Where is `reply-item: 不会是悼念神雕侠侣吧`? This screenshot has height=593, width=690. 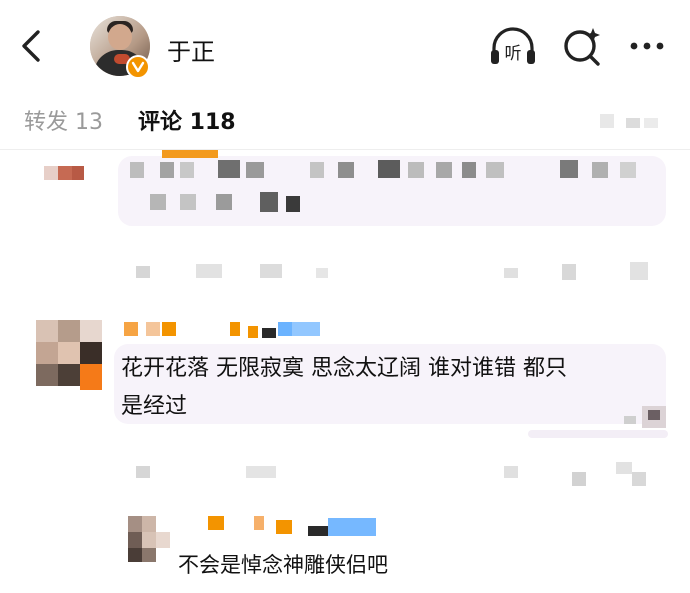
reply-item: 不会是悼念神雕侠侣吧 is located at coordinates (345, 549).